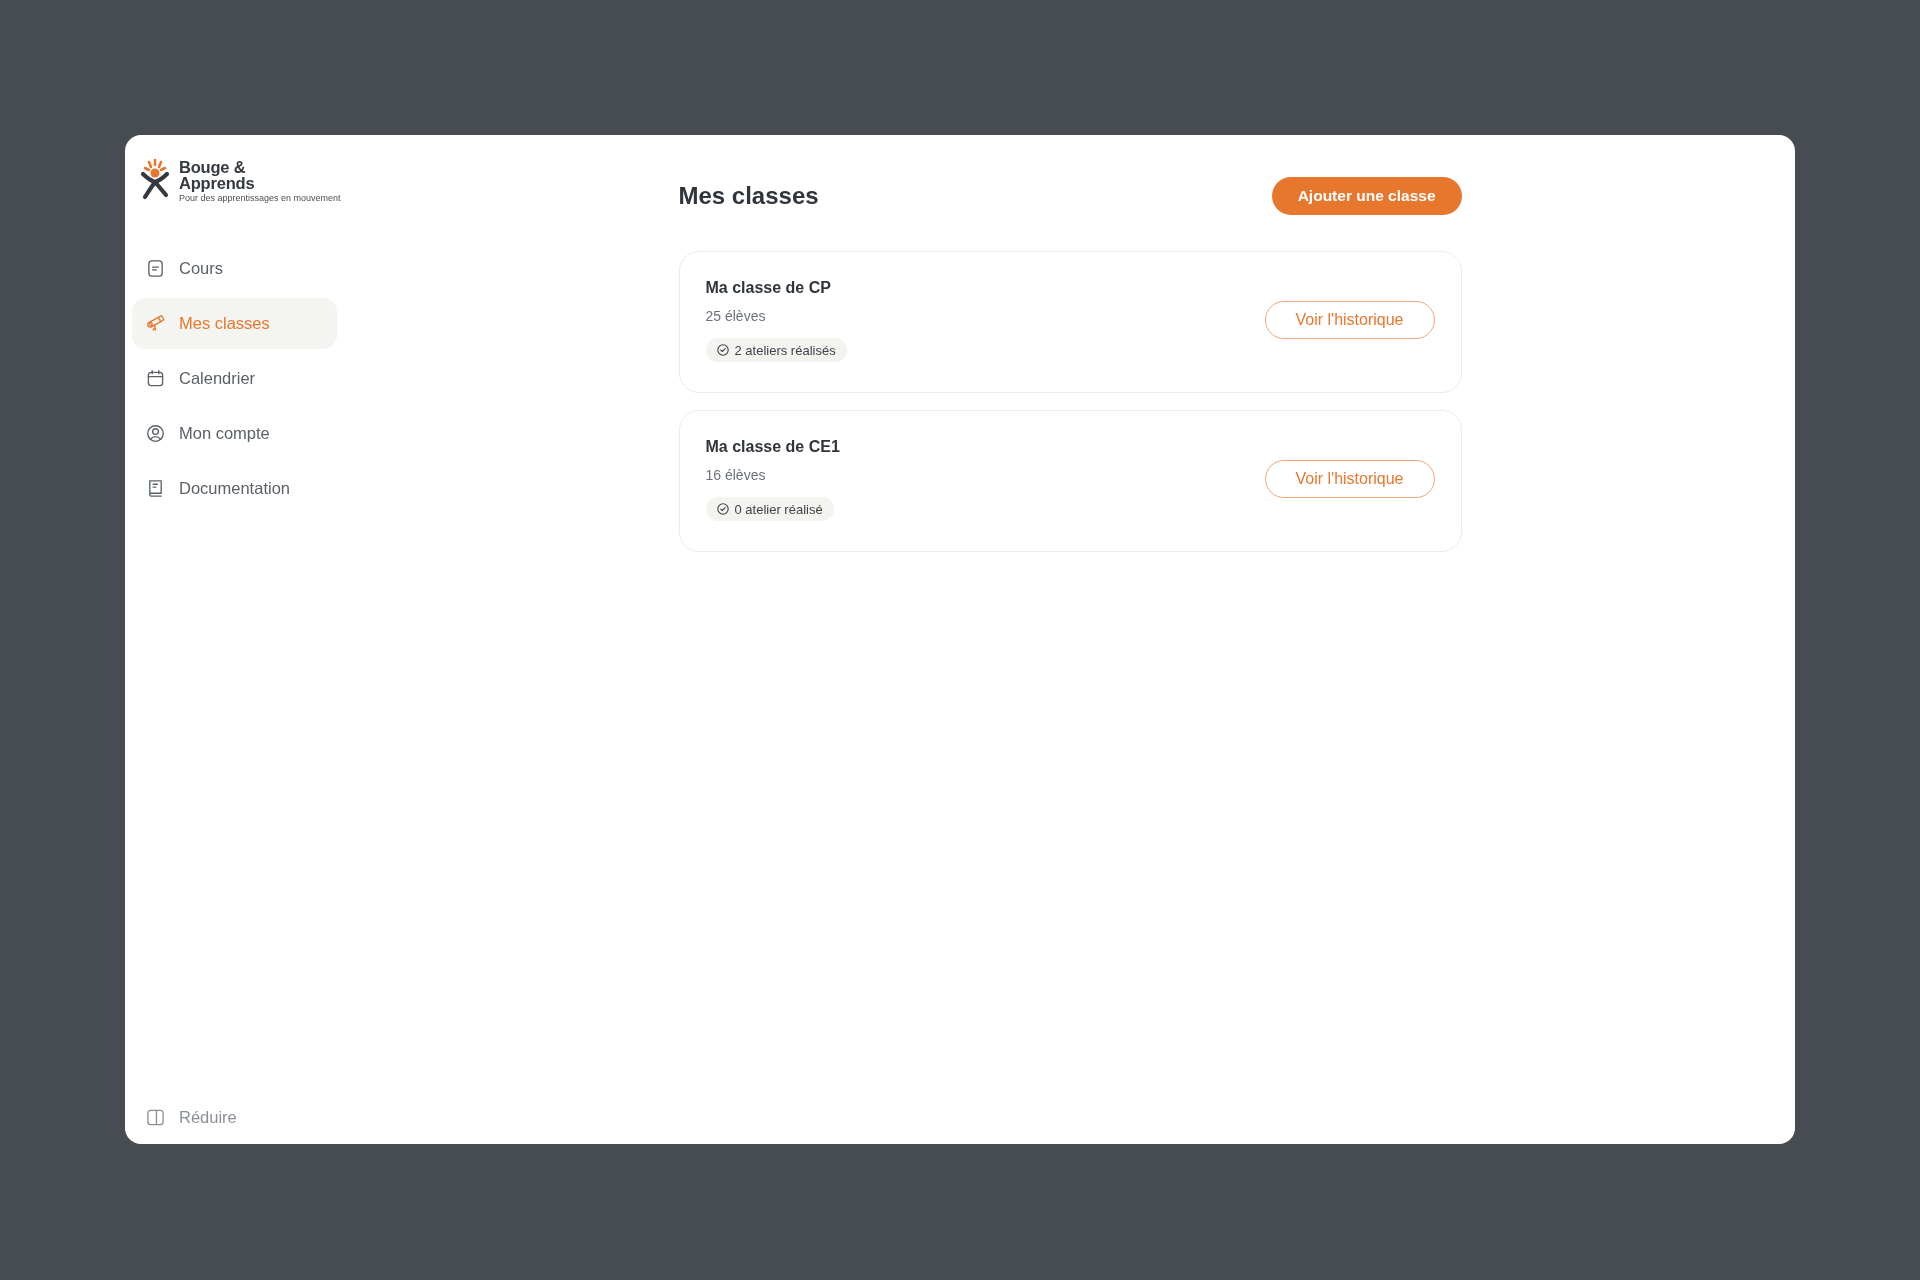 The height and width of the screenshot is (1280, 1920). Describe the element at coordinates (785, 350) in the screenshot. I see `workshops-count: 2 ateliers réalisés` at that location.